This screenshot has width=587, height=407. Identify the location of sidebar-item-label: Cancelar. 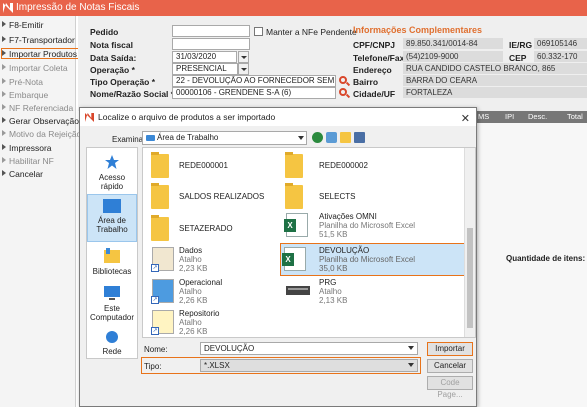
(26, 174).